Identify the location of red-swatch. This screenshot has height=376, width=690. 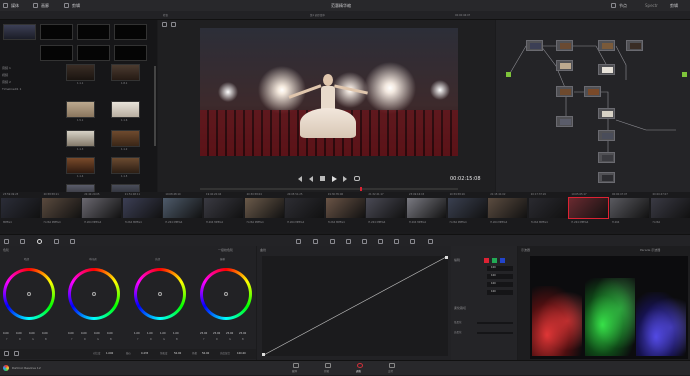
(486, 260).